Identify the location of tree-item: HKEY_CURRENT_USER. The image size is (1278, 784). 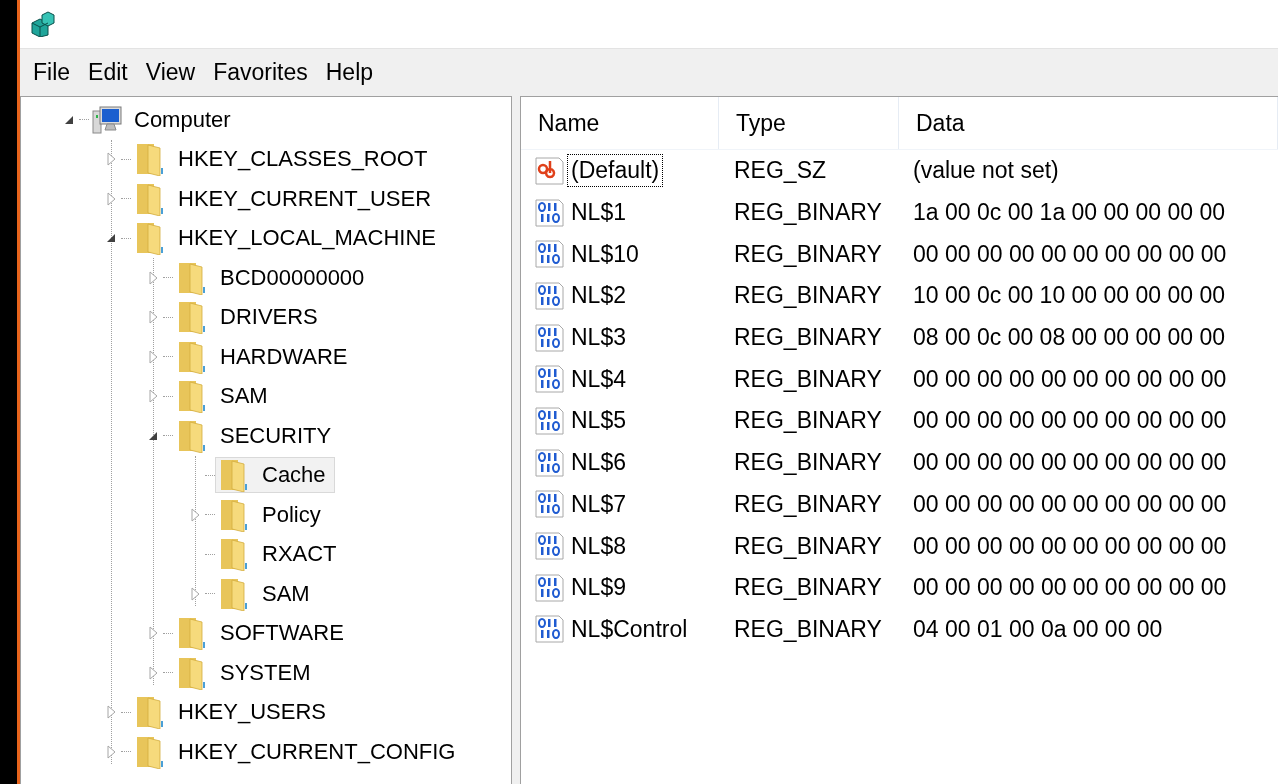
(286, 198).